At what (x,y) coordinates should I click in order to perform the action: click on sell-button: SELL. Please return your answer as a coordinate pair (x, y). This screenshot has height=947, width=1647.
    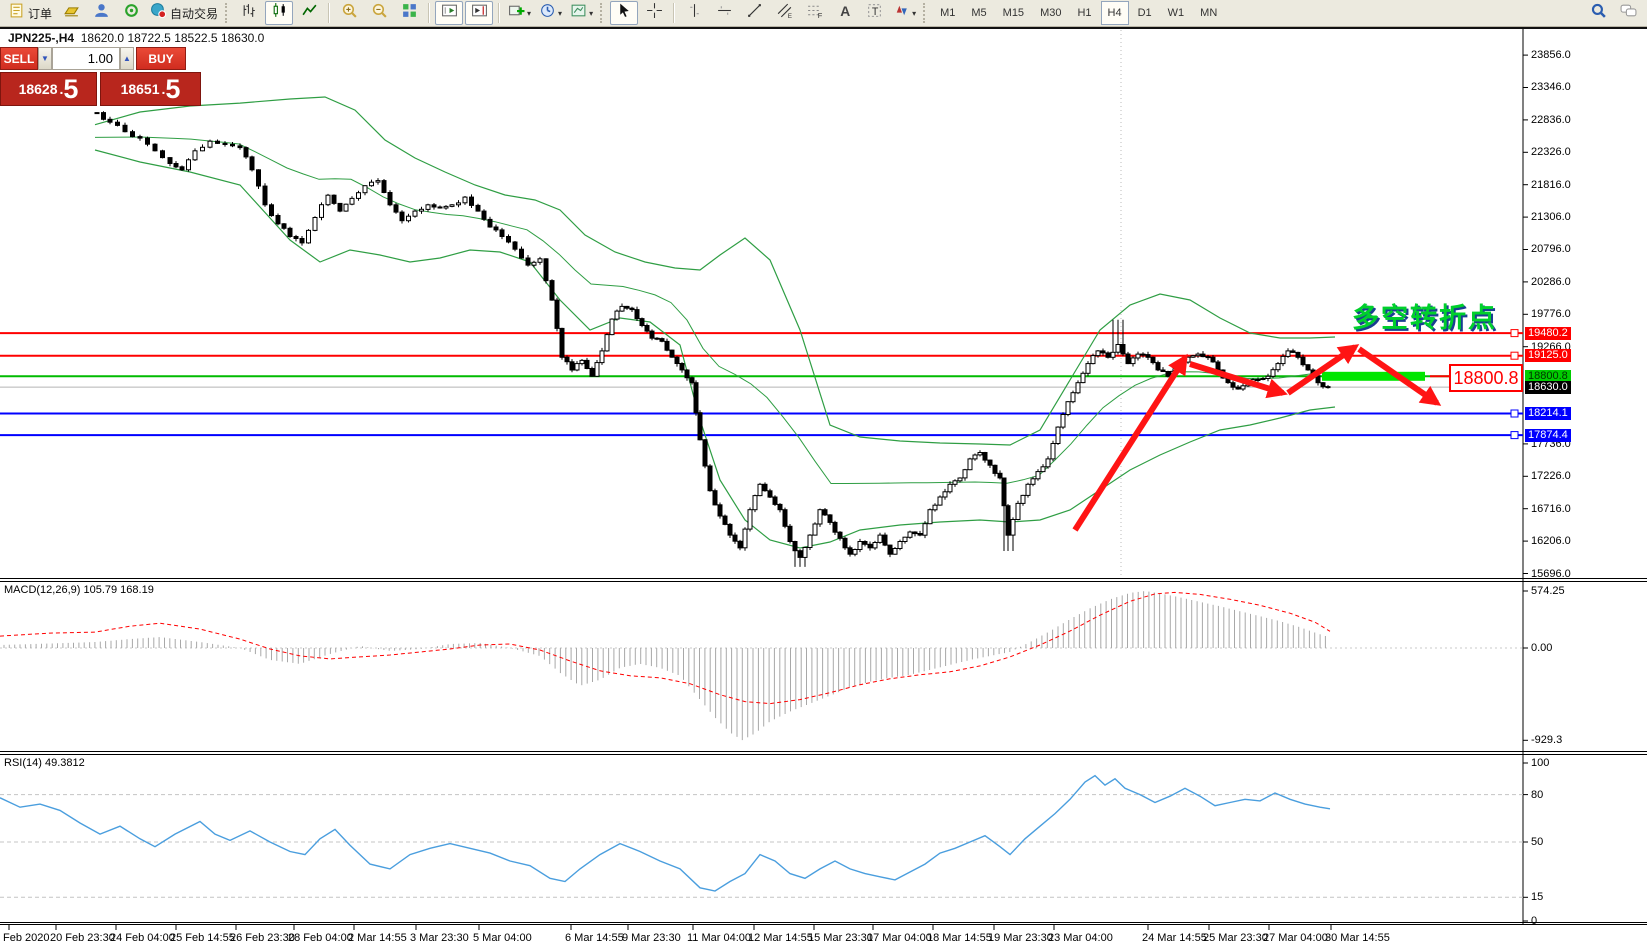
    Looking at the image, I should click on (19, 58).